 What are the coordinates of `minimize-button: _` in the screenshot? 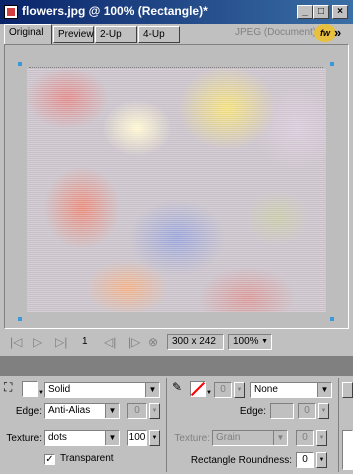 It's located at (305, 12).